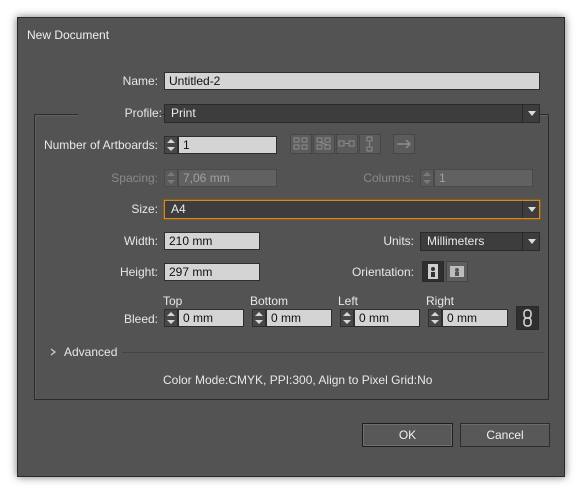 The height and width of the screenshot is (495, 583). I want to click on portrait-button, so click(433, 271).